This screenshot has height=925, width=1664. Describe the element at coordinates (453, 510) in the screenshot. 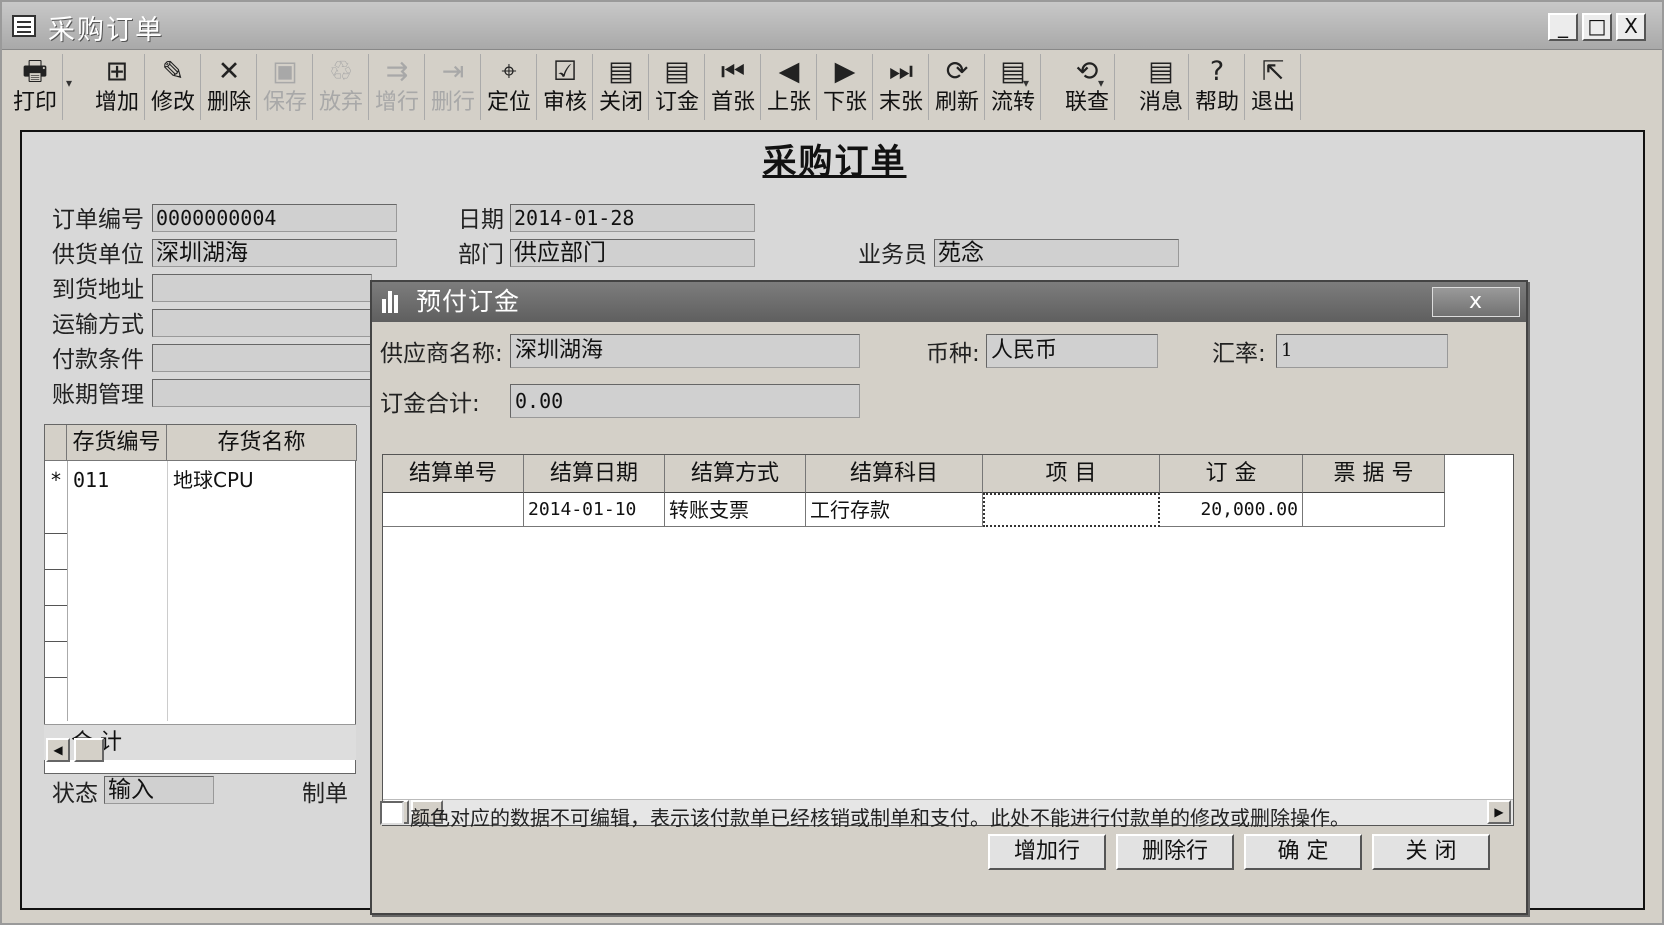

I see `settle-no-cell` at that location.